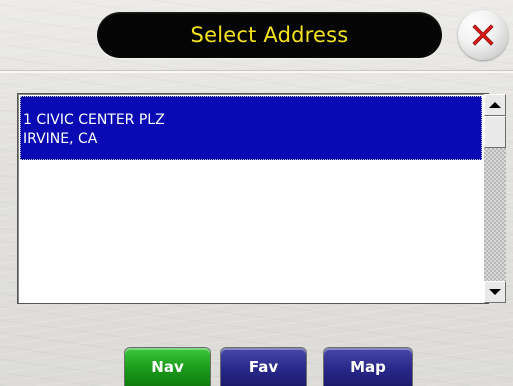 Image resolution: width=513 pixels, height=386 pixels. I want to click on bottom-button-bar: Nav Fav Map, so click(256, 365).